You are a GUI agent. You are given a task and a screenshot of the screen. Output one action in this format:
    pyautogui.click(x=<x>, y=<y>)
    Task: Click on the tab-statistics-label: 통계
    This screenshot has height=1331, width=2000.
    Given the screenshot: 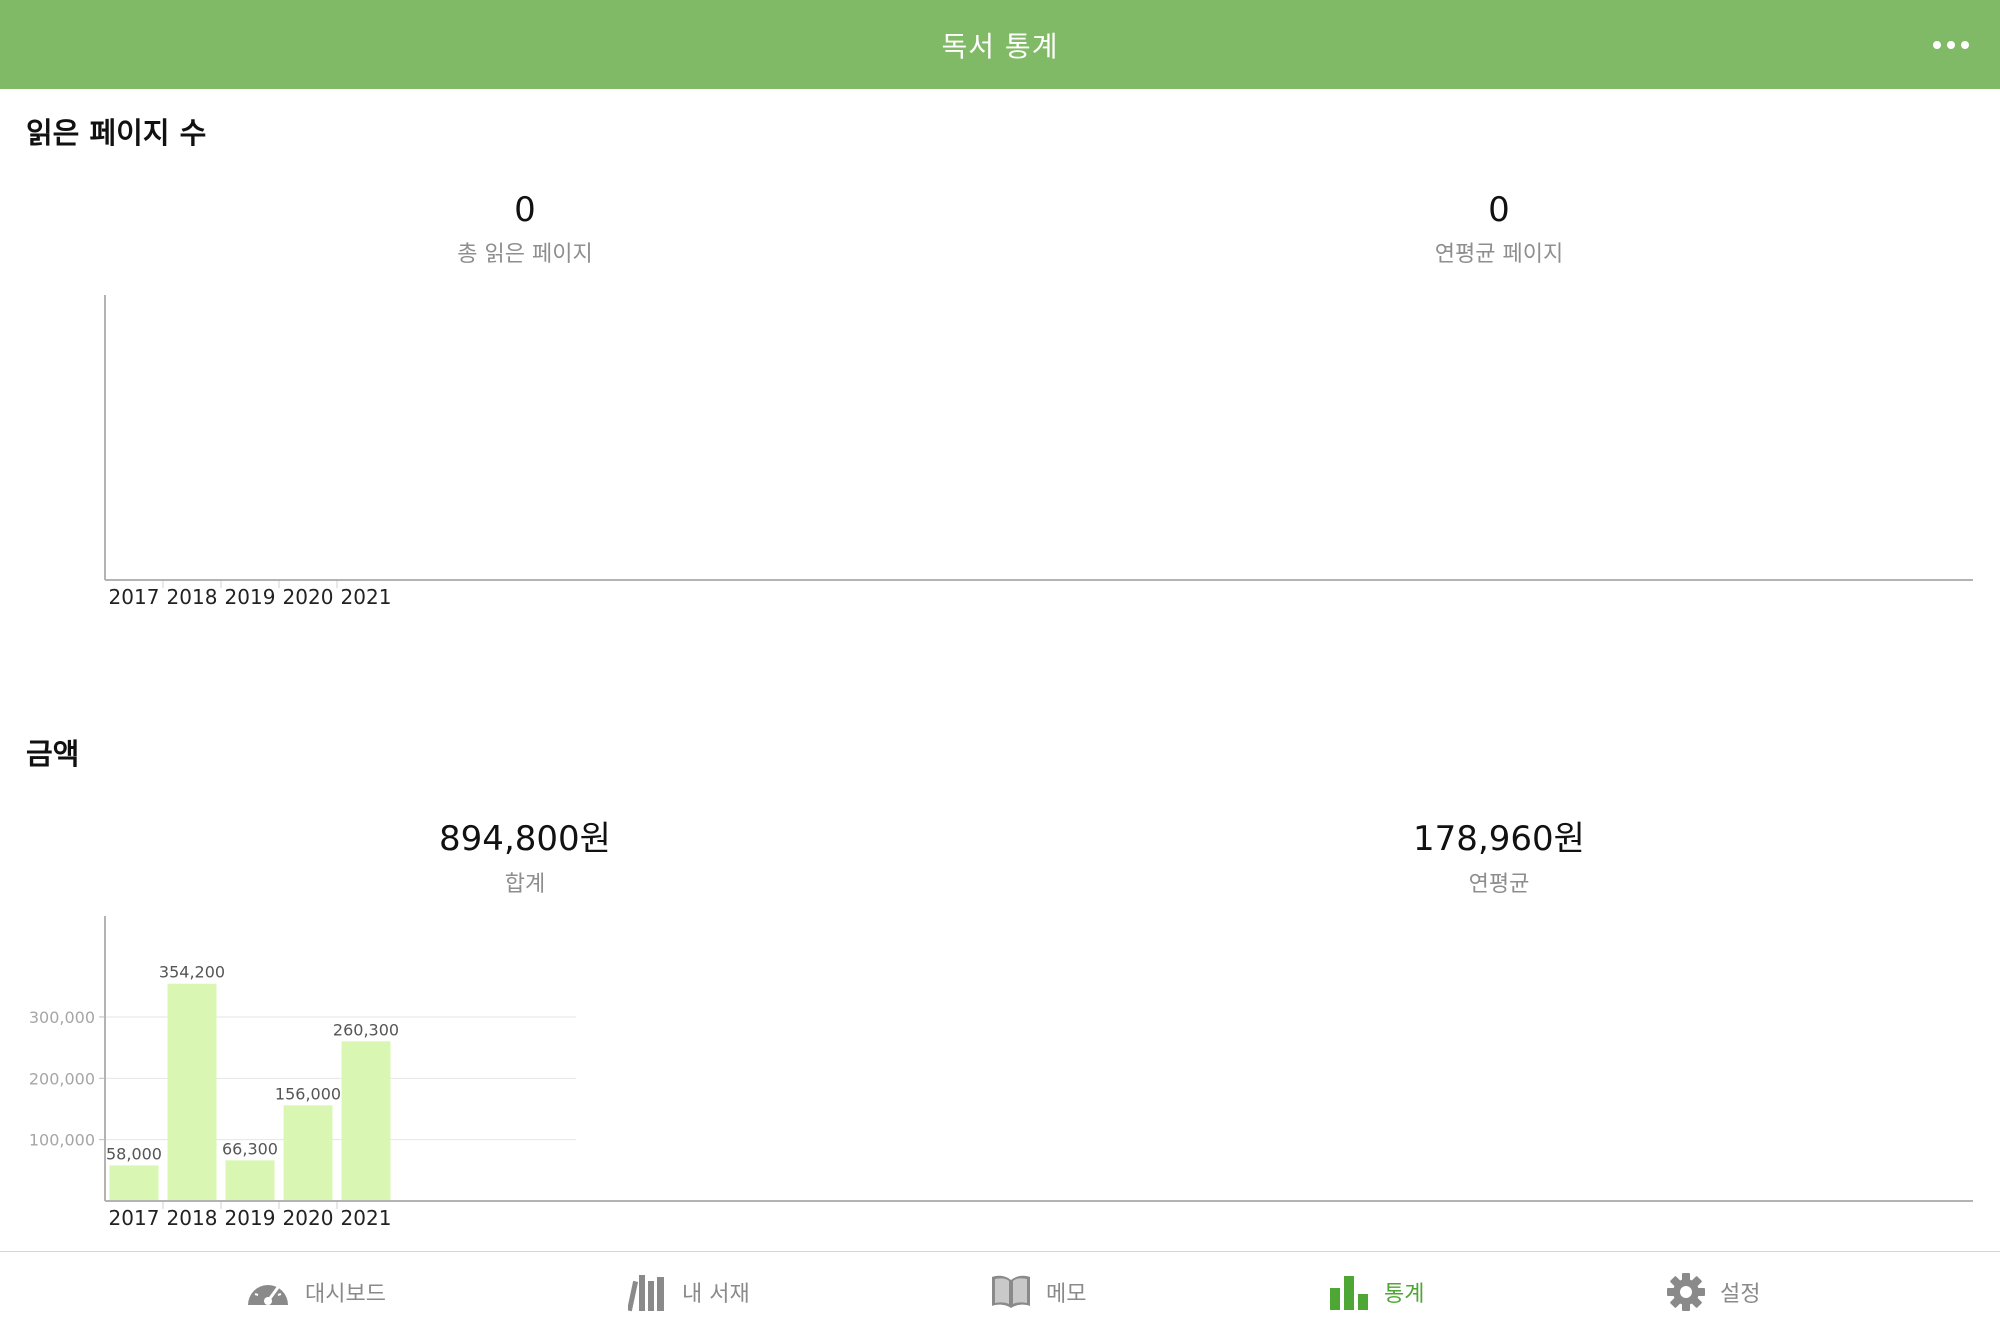 What is the action you would take?
    pyautogui.click(x=1404, y=1294)
    